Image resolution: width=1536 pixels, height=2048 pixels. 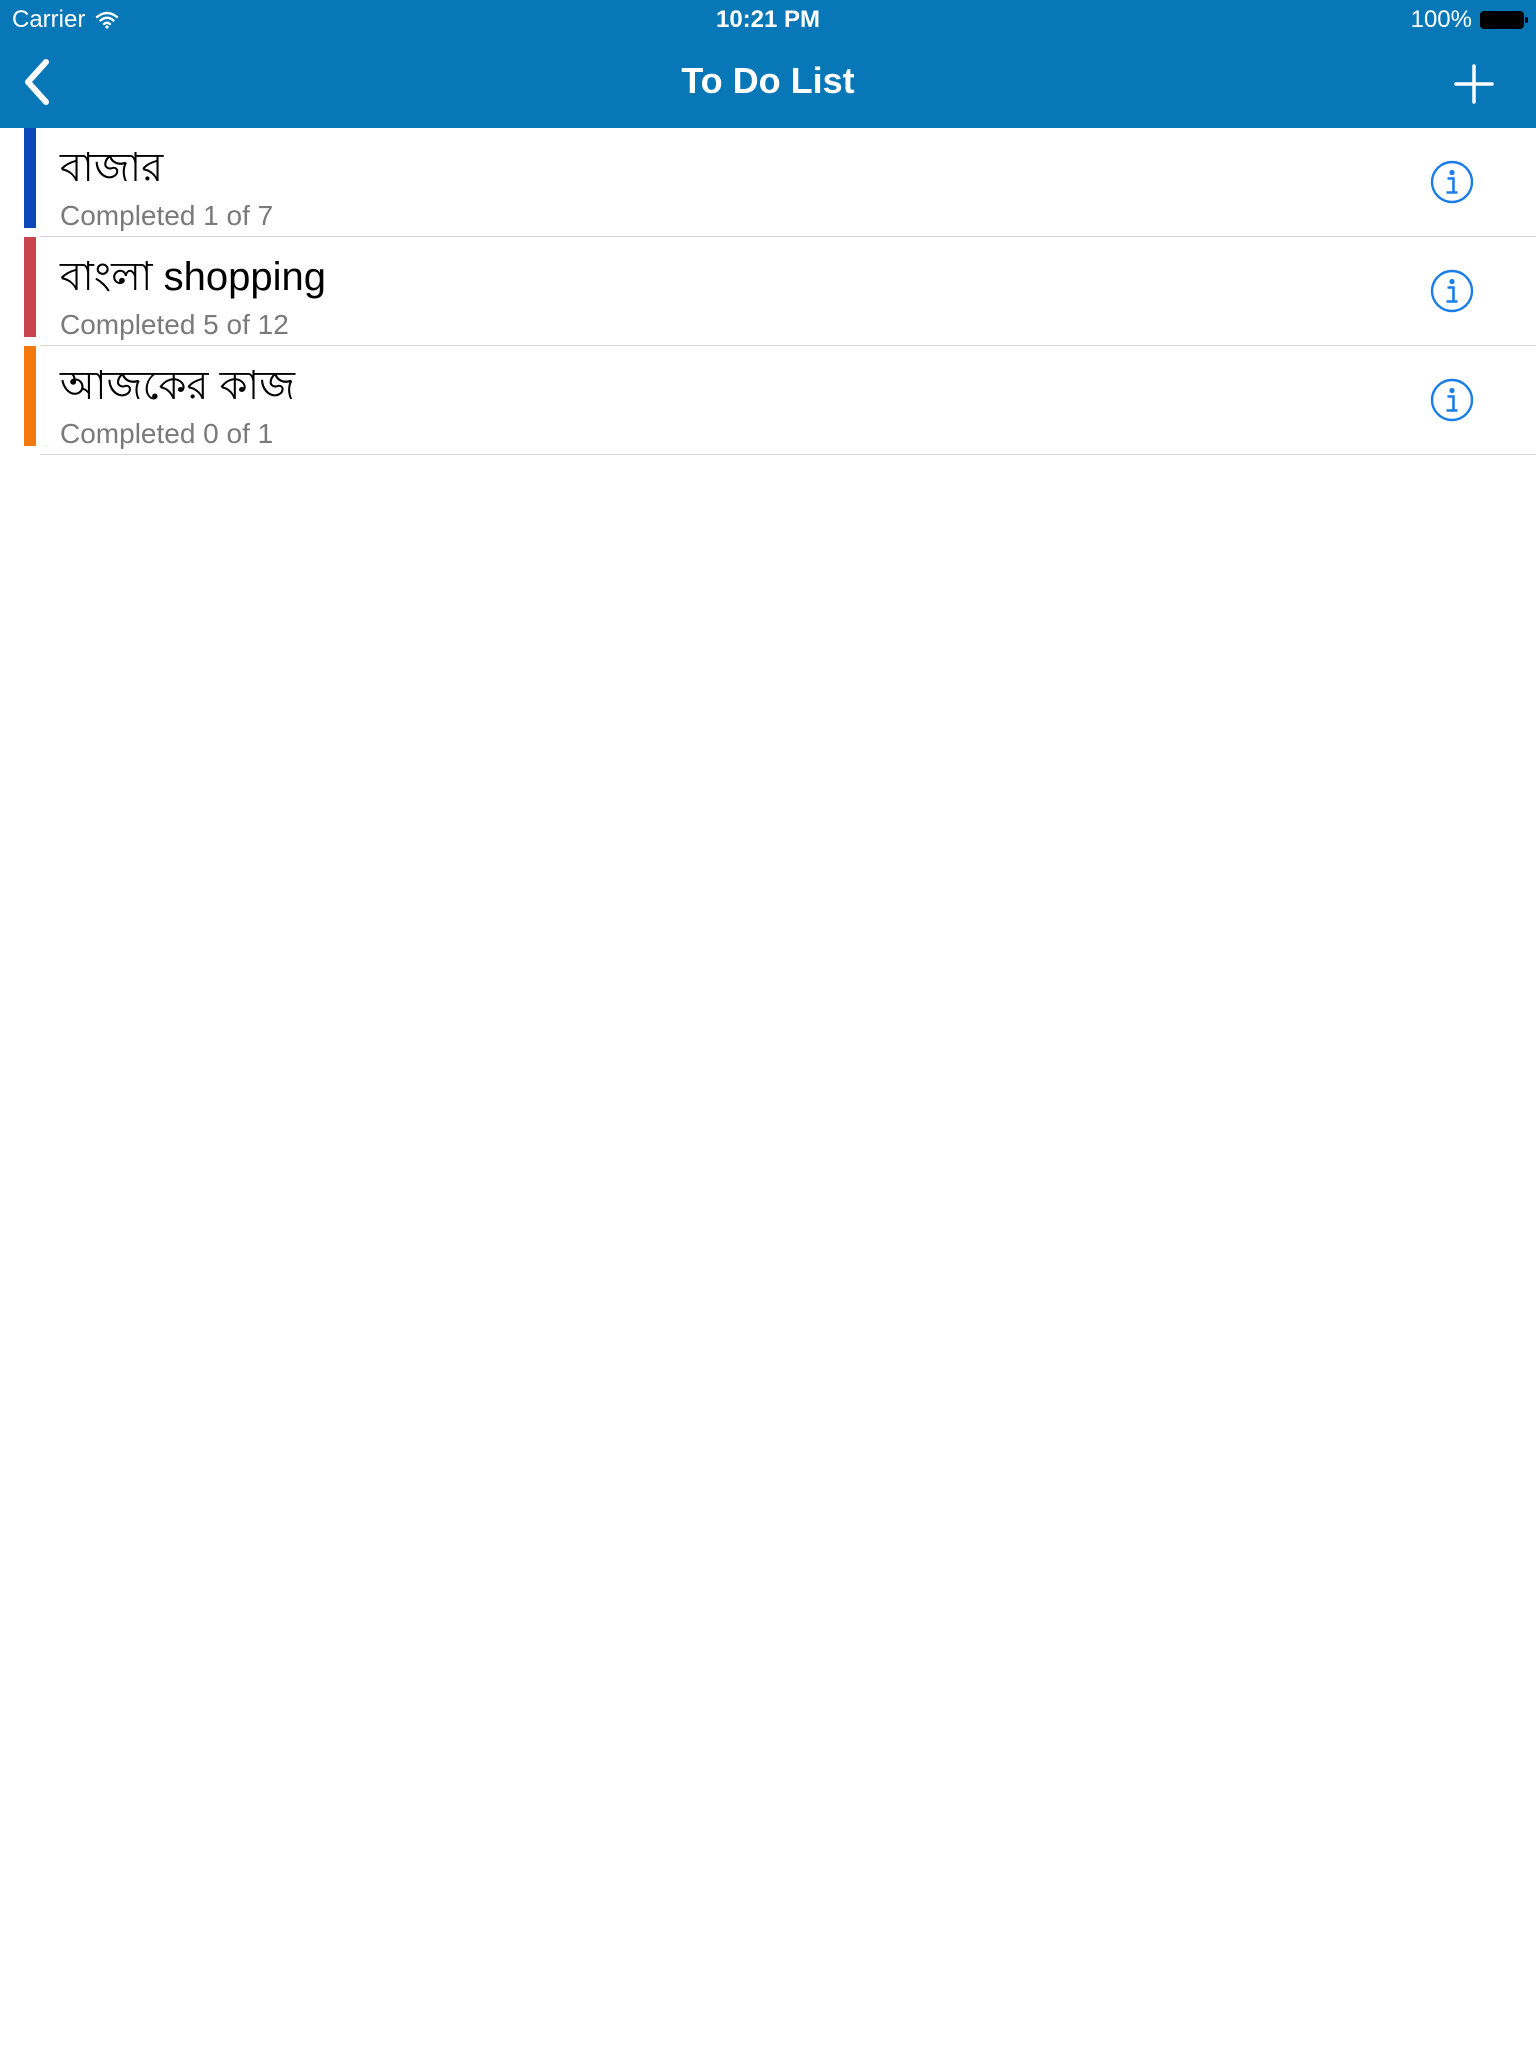 What do you see at coordinates (768, 182) in the screenshot?
I see `list-item: বাজার Completed 1 of 7` at bounding box center [768, 182].